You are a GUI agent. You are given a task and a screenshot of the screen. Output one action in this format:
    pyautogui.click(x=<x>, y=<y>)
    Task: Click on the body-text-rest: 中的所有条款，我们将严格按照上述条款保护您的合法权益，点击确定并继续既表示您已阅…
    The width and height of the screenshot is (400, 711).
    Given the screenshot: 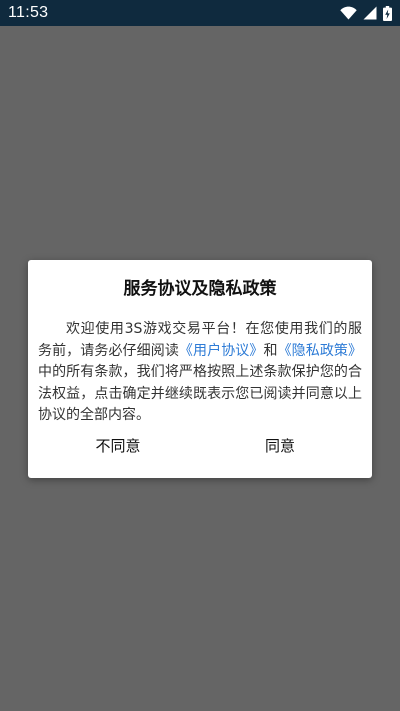 What is the action you would take?
    pyautogui.click(x=200, y=393)
    